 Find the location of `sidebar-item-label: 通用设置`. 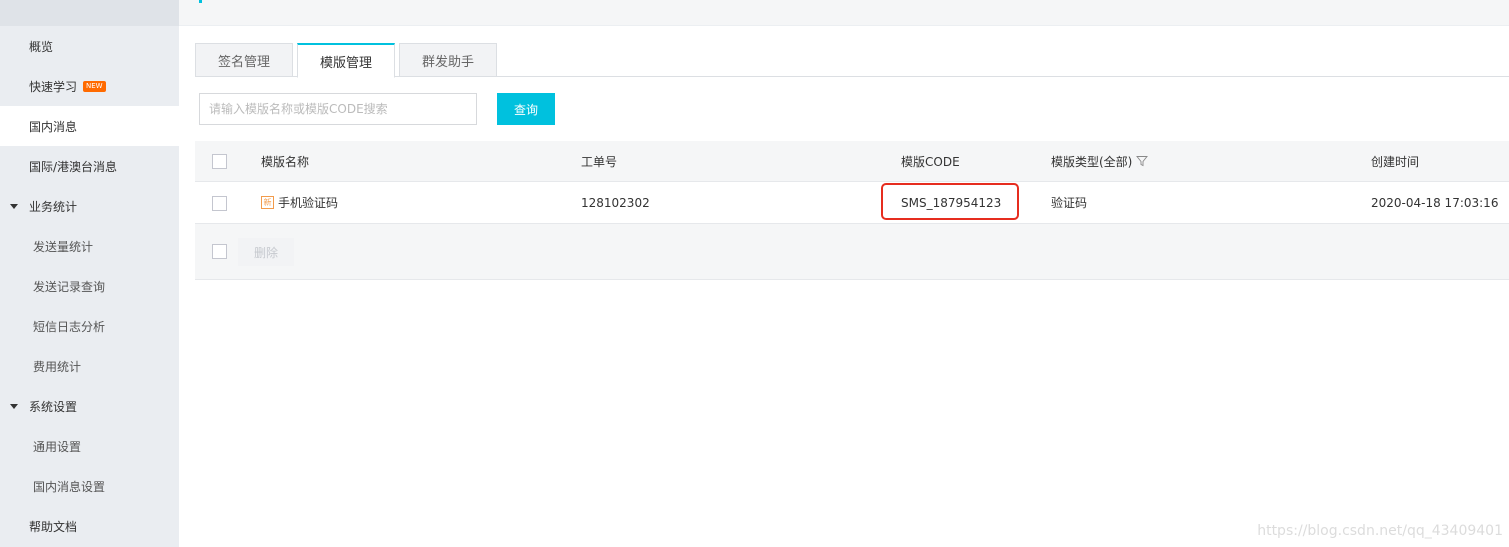

sidebar-item-label: 通用设置 is located at coordinates (57, 446).